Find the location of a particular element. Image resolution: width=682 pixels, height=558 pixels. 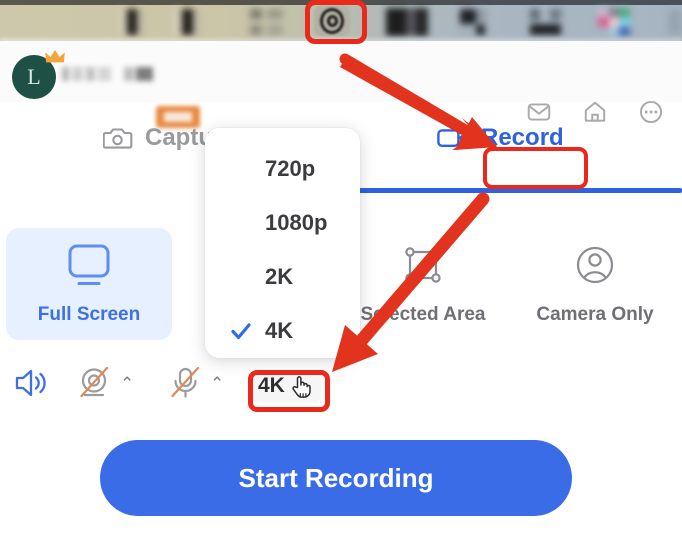

microphone-toggle: ⌃ is located at coordinates (196, 383).